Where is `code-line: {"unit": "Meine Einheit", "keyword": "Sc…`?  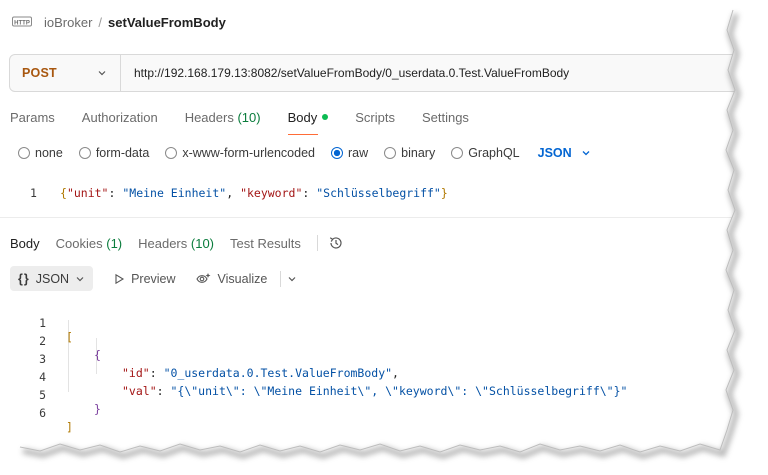
code-line: {"unit": "Meine Einheit", "keyword": "Sc… is located at coordinates (254, 193).